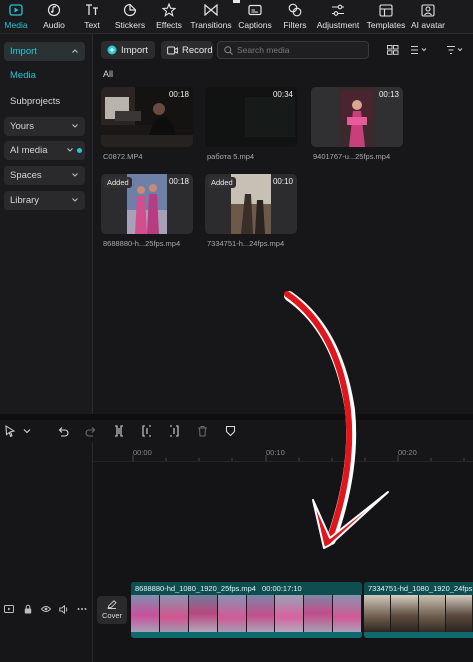 The height and width of the screenshot is (662, 473). I want to click on tool-label: Stickers, so click(130, 25).